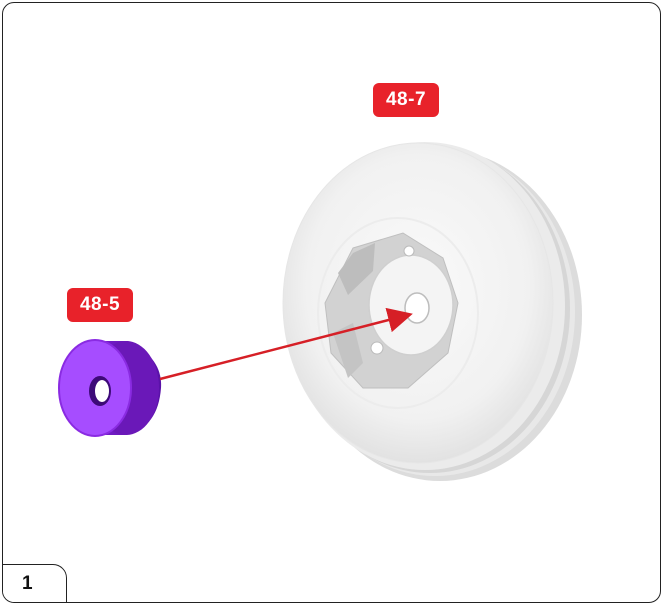 The width and height of the screenshot is (665, 607). I want to click on step-number-tab: 1, so click(35, 583).